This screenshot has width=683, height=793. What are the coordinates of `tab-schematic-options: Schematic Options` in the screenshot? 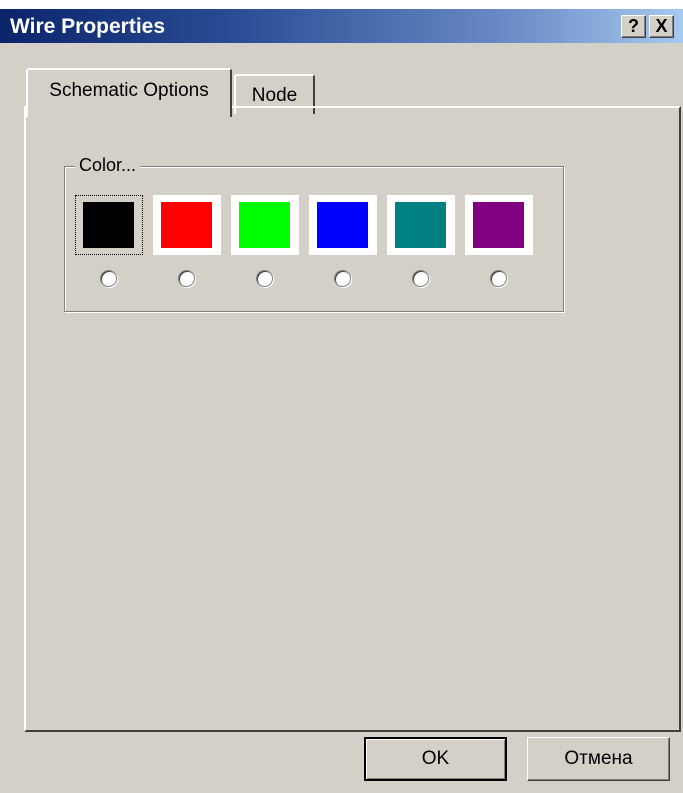 It's located at (129, 92).